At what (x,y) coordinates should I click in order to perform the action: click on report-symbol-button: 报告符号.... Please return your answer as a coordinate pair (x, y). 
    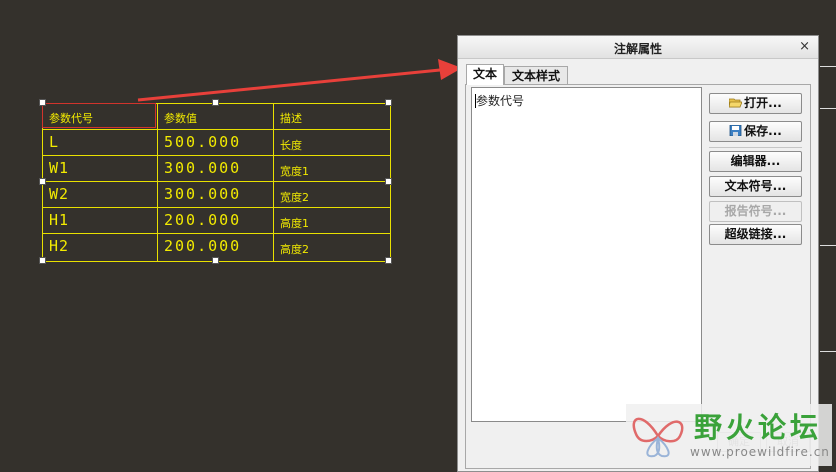
    Looking at the image, I should click on (755, 211).